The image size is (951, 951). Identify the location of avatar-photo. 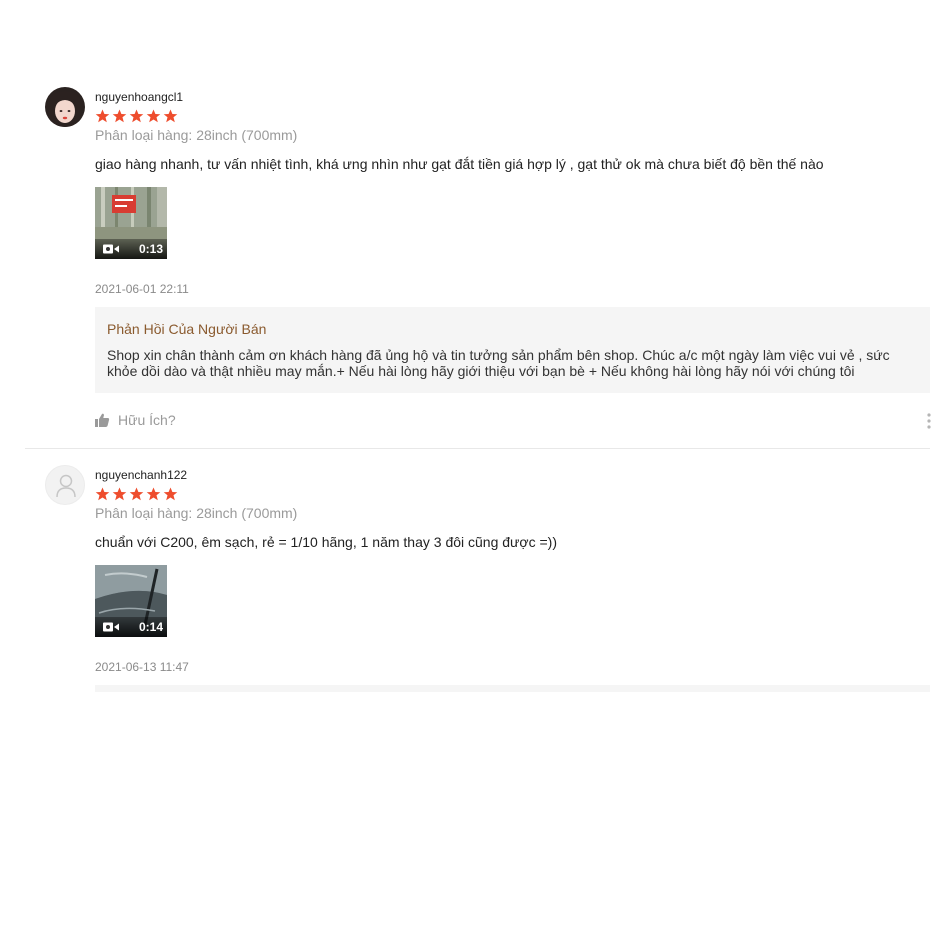
(65, 109).